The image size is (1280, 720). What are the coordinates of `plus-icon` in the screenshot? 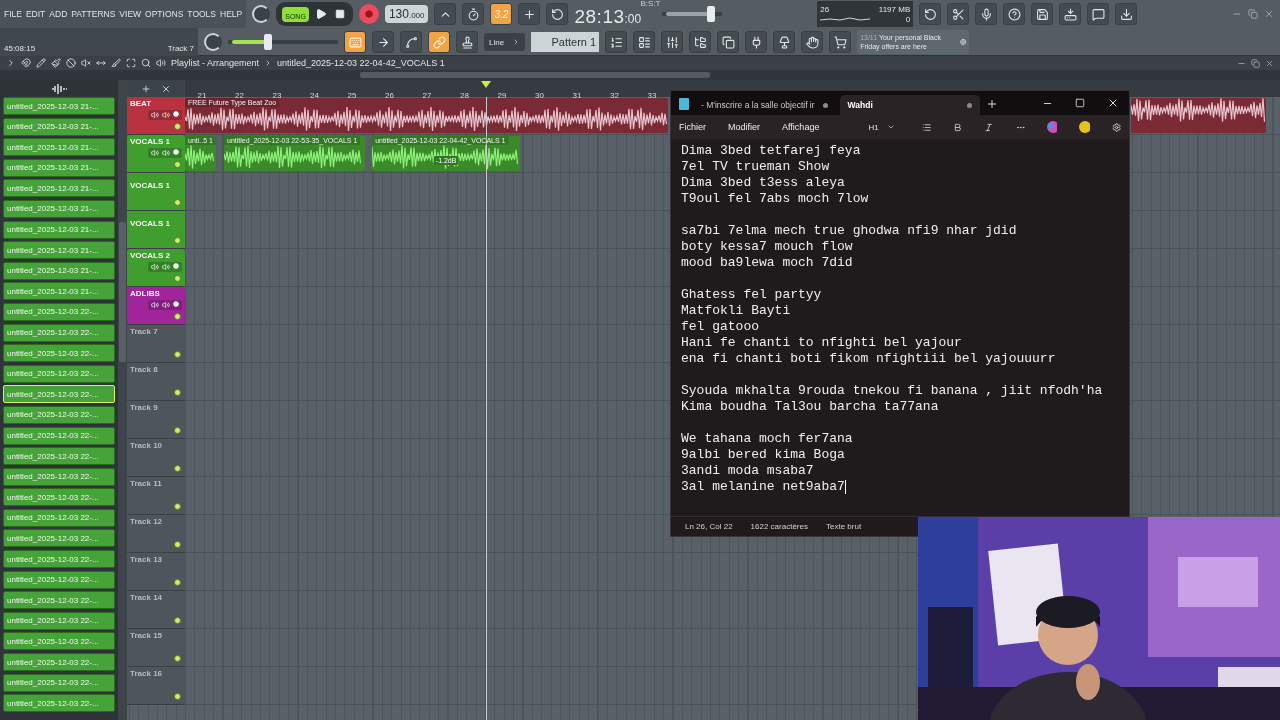 It's located at (146, 88).